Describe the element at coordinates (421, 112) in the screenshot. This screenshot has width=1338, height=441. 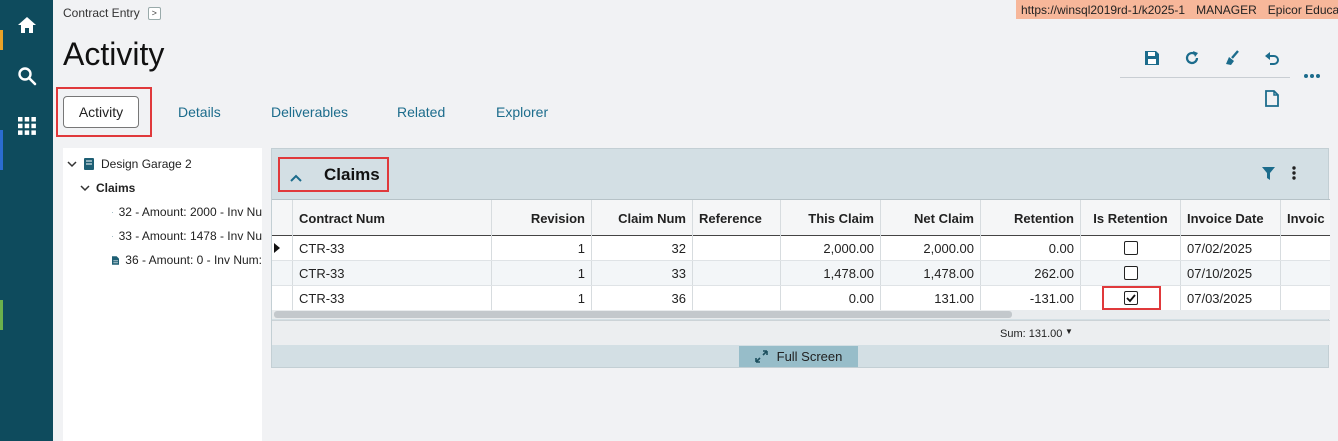
I see `tab-related: Related` at that location.